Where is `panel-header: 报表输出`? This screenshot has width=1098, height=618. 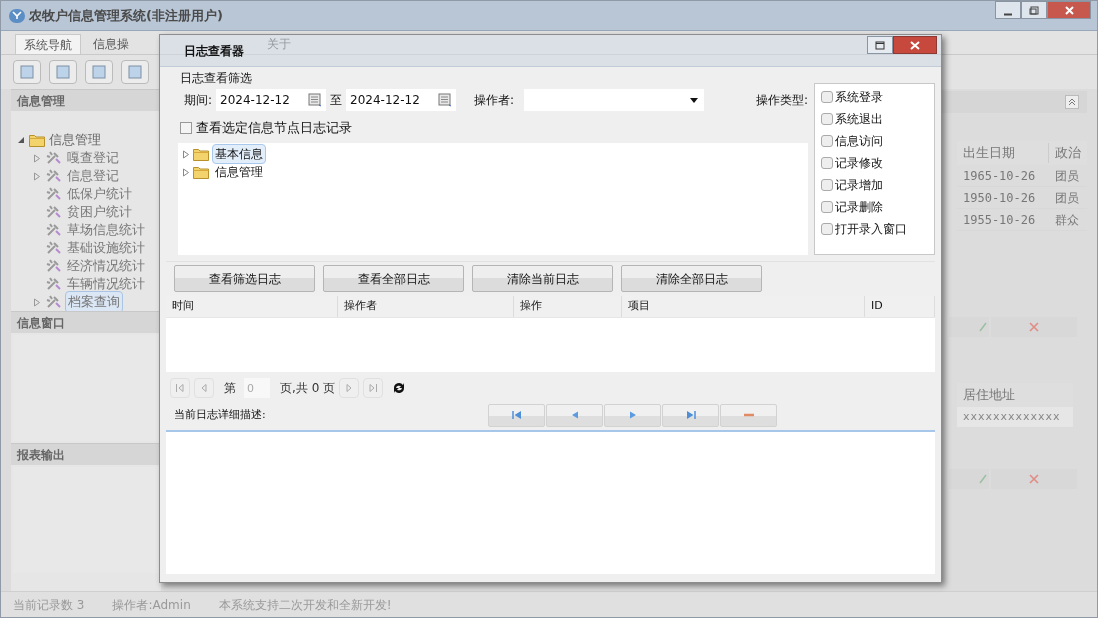 panel-header: 报表输出 is located at coordinates (86, 454).